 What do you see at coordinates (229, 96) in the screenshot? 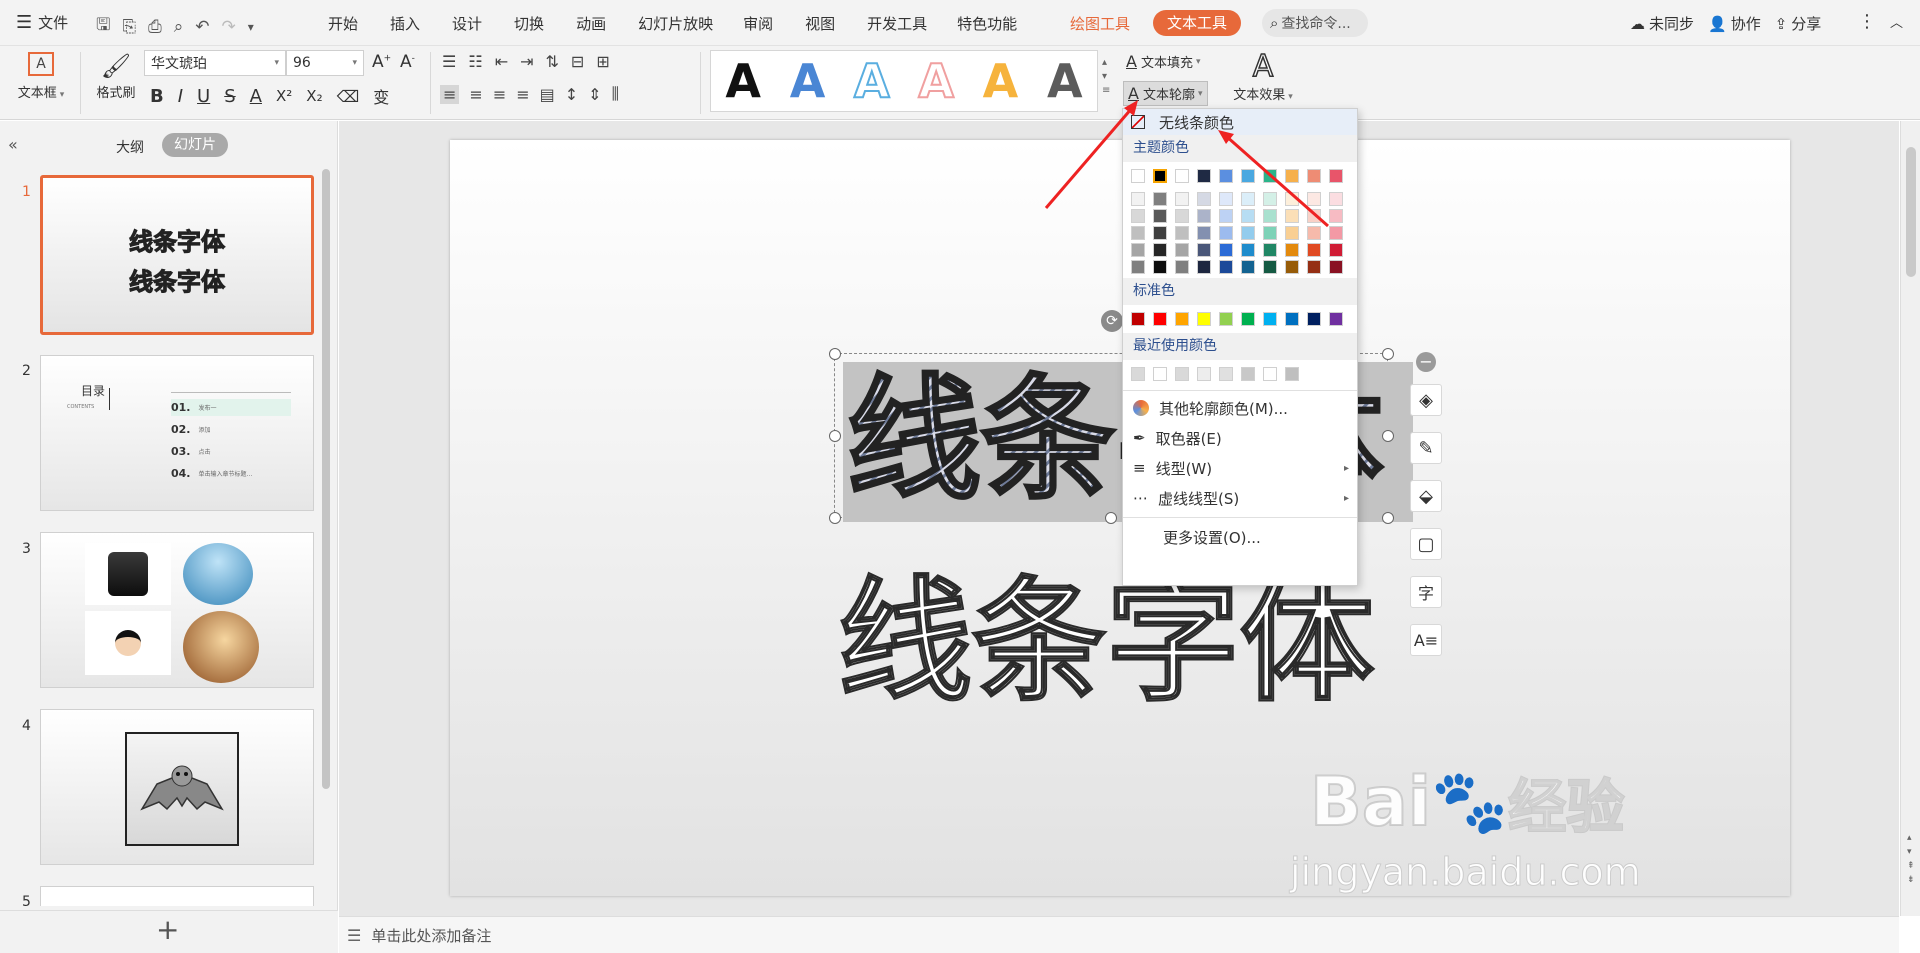
I see `strikethrough-button: S` at bounding box center [229, 96].